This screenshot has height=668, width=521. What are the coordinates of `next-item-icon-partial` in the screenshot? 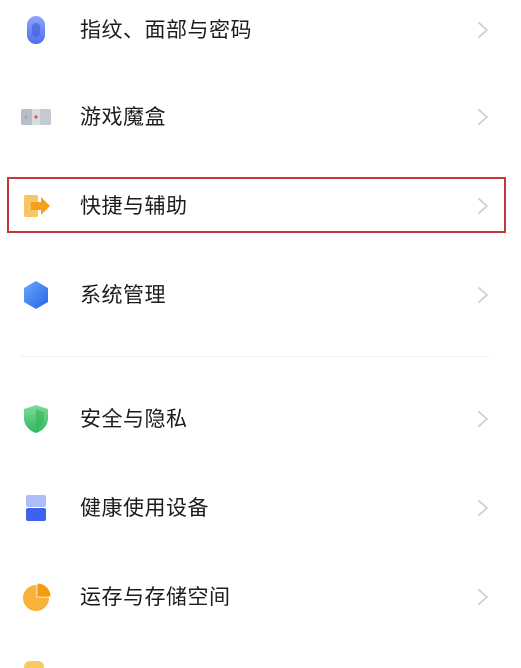 It's located at (34, 664).